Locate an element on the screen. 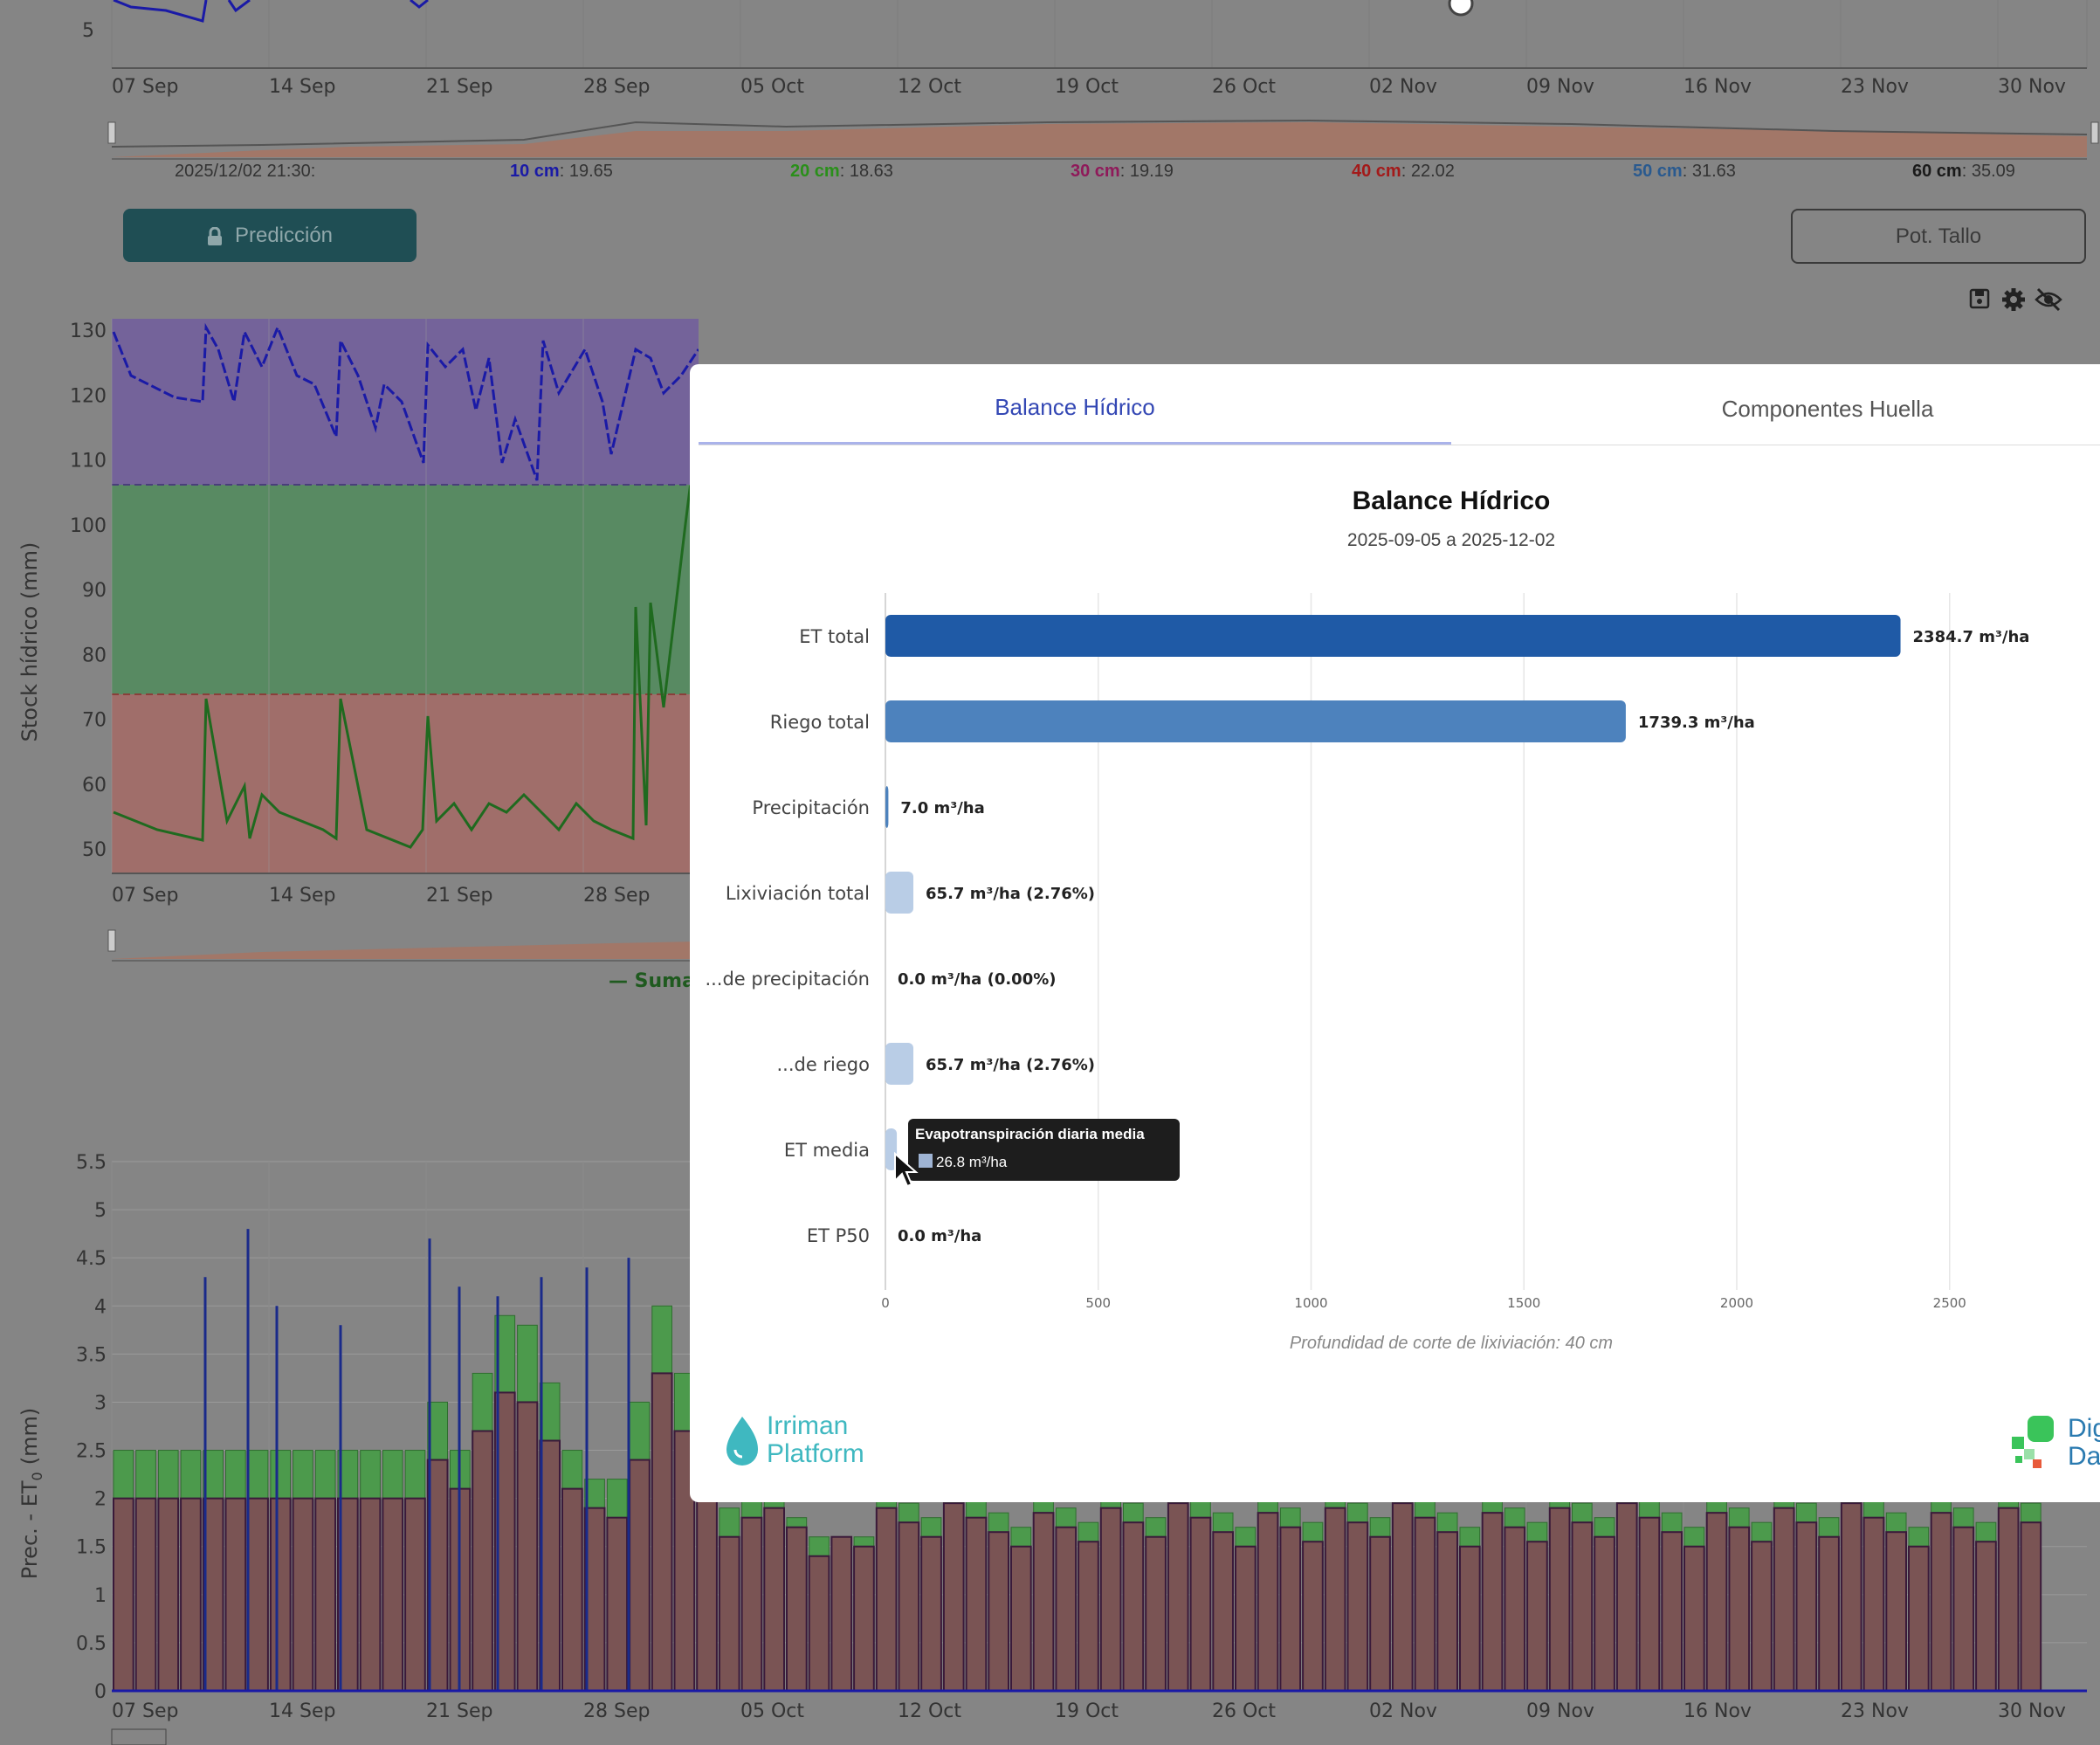 Image resolution: width=2100 pixels, height=1745 pixels. precip-y-tick: 3 is located at coordinates (100, 1403).